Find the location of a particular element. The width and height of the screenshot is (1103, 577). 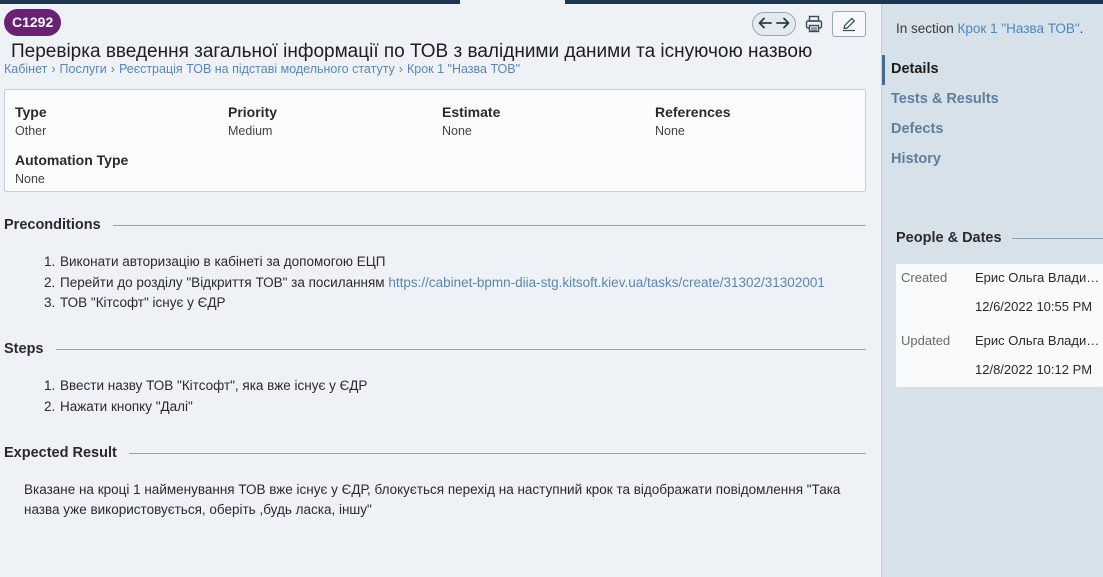

field-automation-type: Automation Type None is located at coordinates (71, 169).